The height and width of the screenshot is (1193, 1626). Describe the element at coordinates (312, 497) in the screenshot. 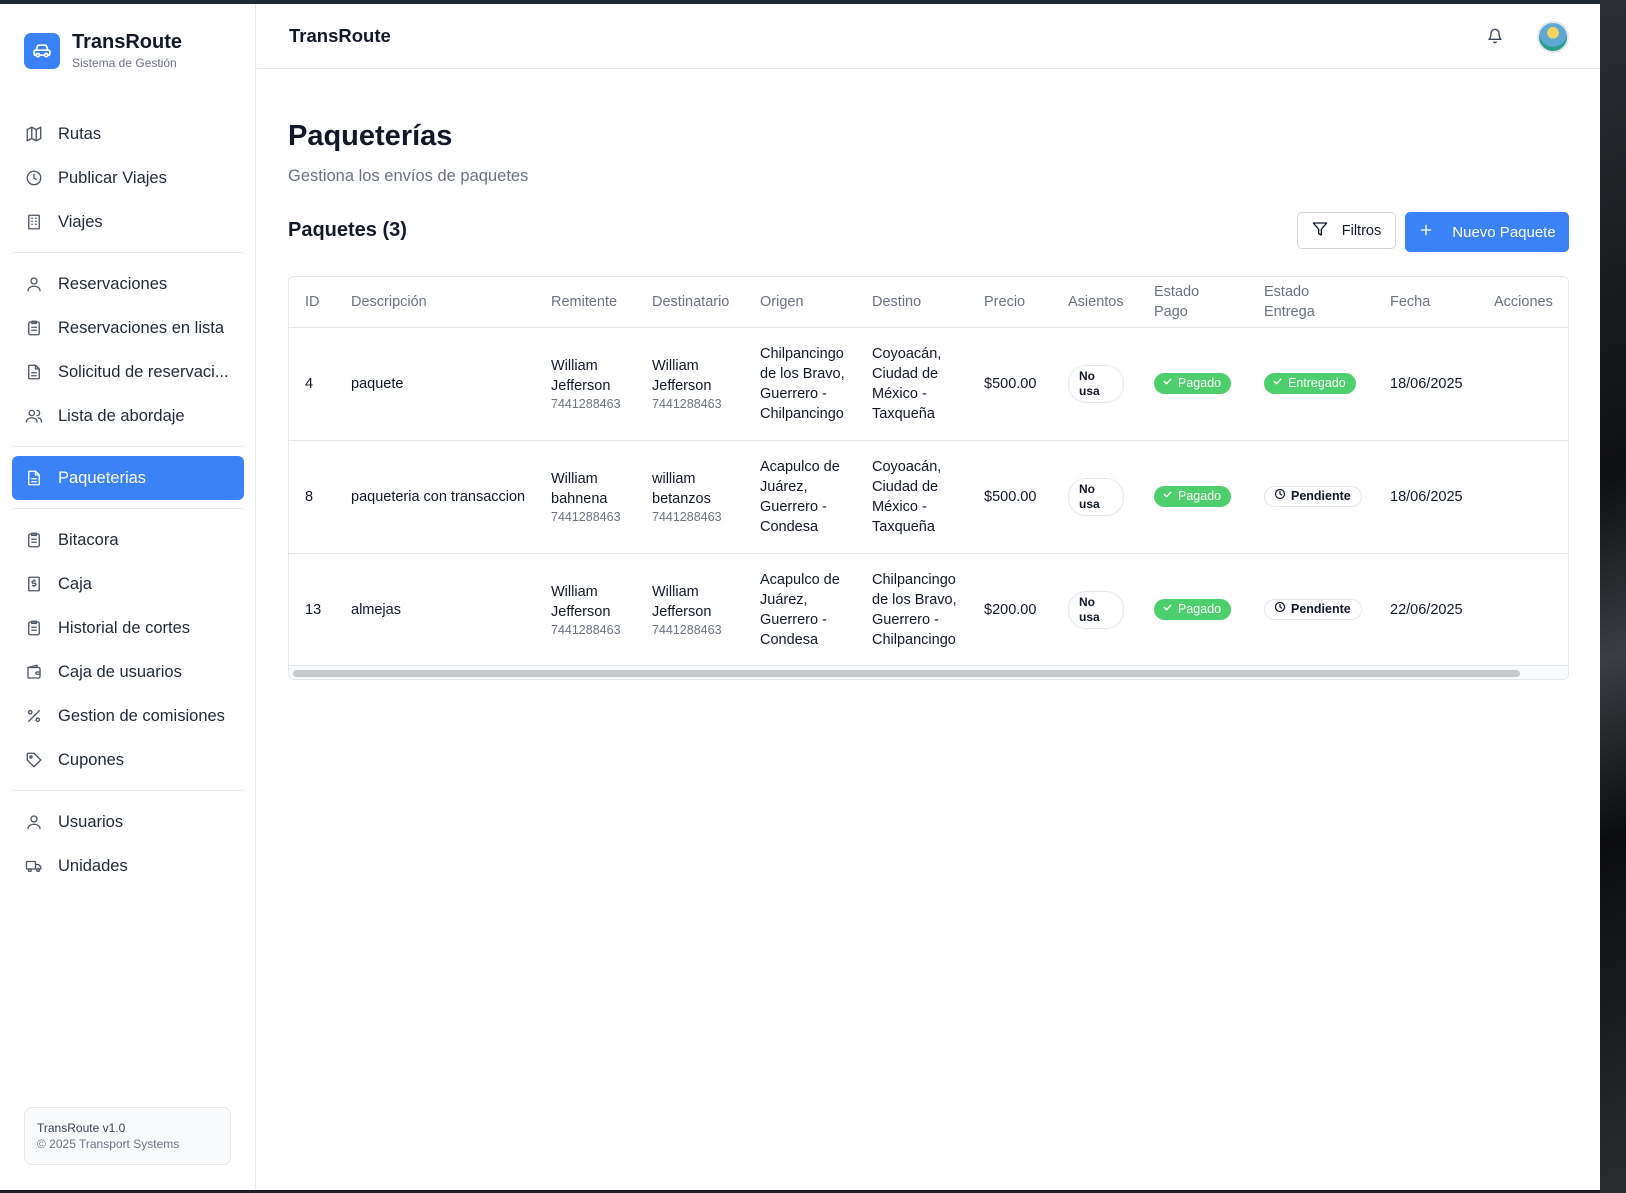

I see `cell-id: 8` at that location.